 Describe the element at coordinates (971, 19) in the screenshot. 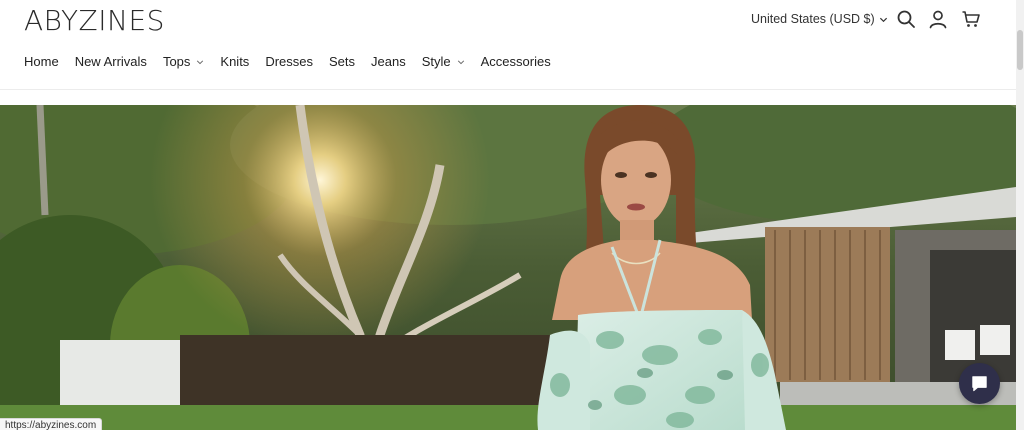

I see `cart-icon` at that location.